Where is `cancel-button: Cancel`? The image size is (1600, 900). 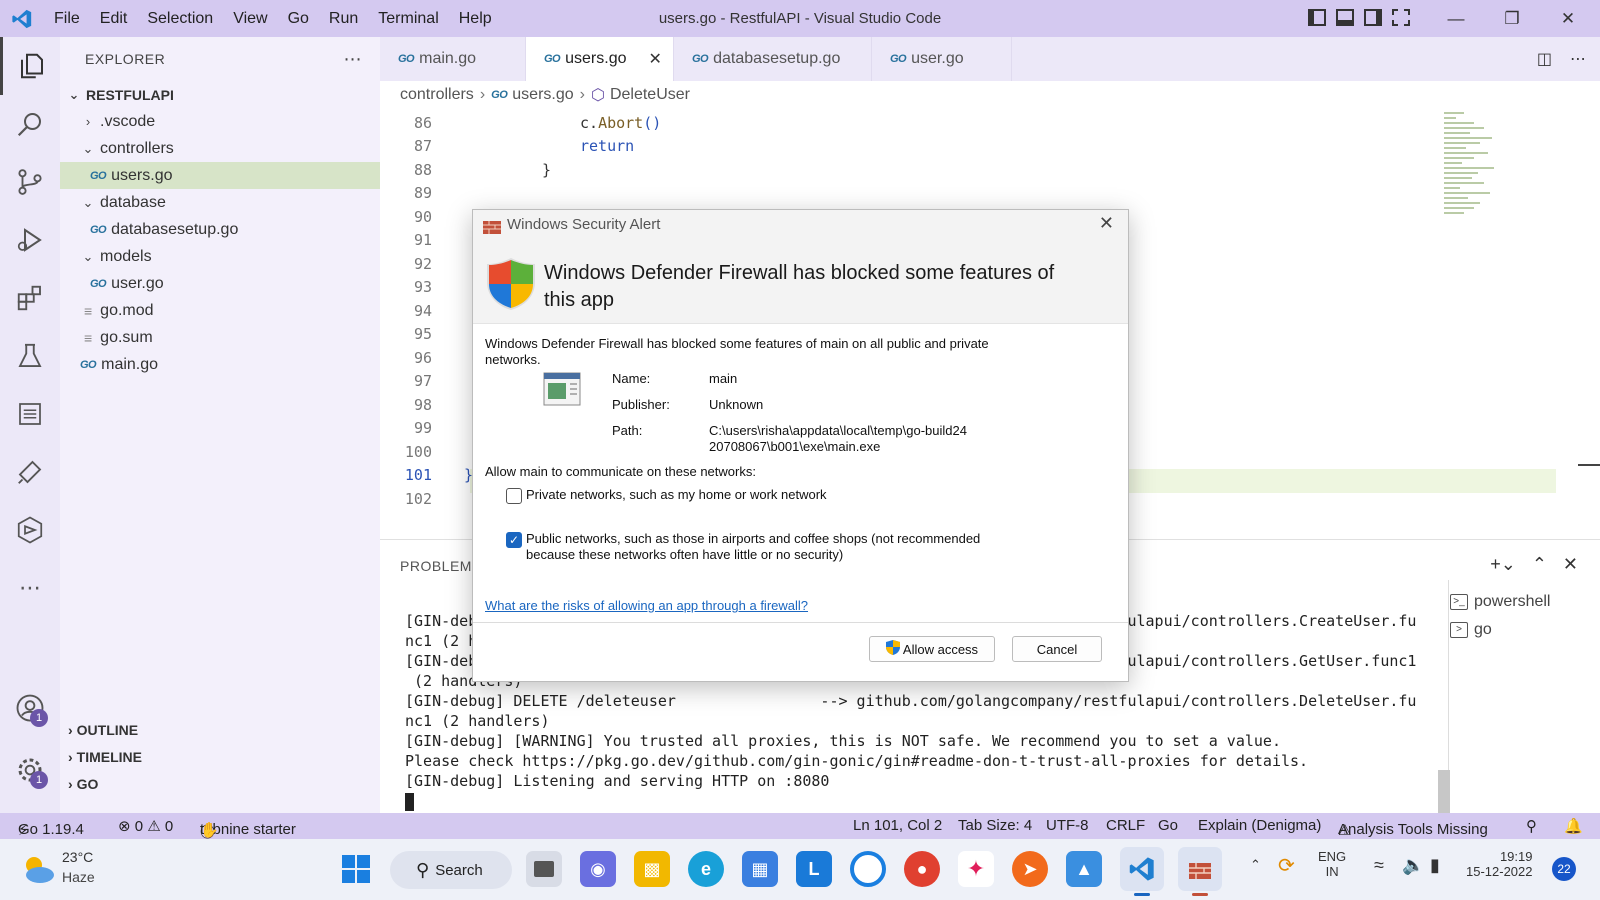
cancel-button: Cancel is located at coordinates (1057, 649).